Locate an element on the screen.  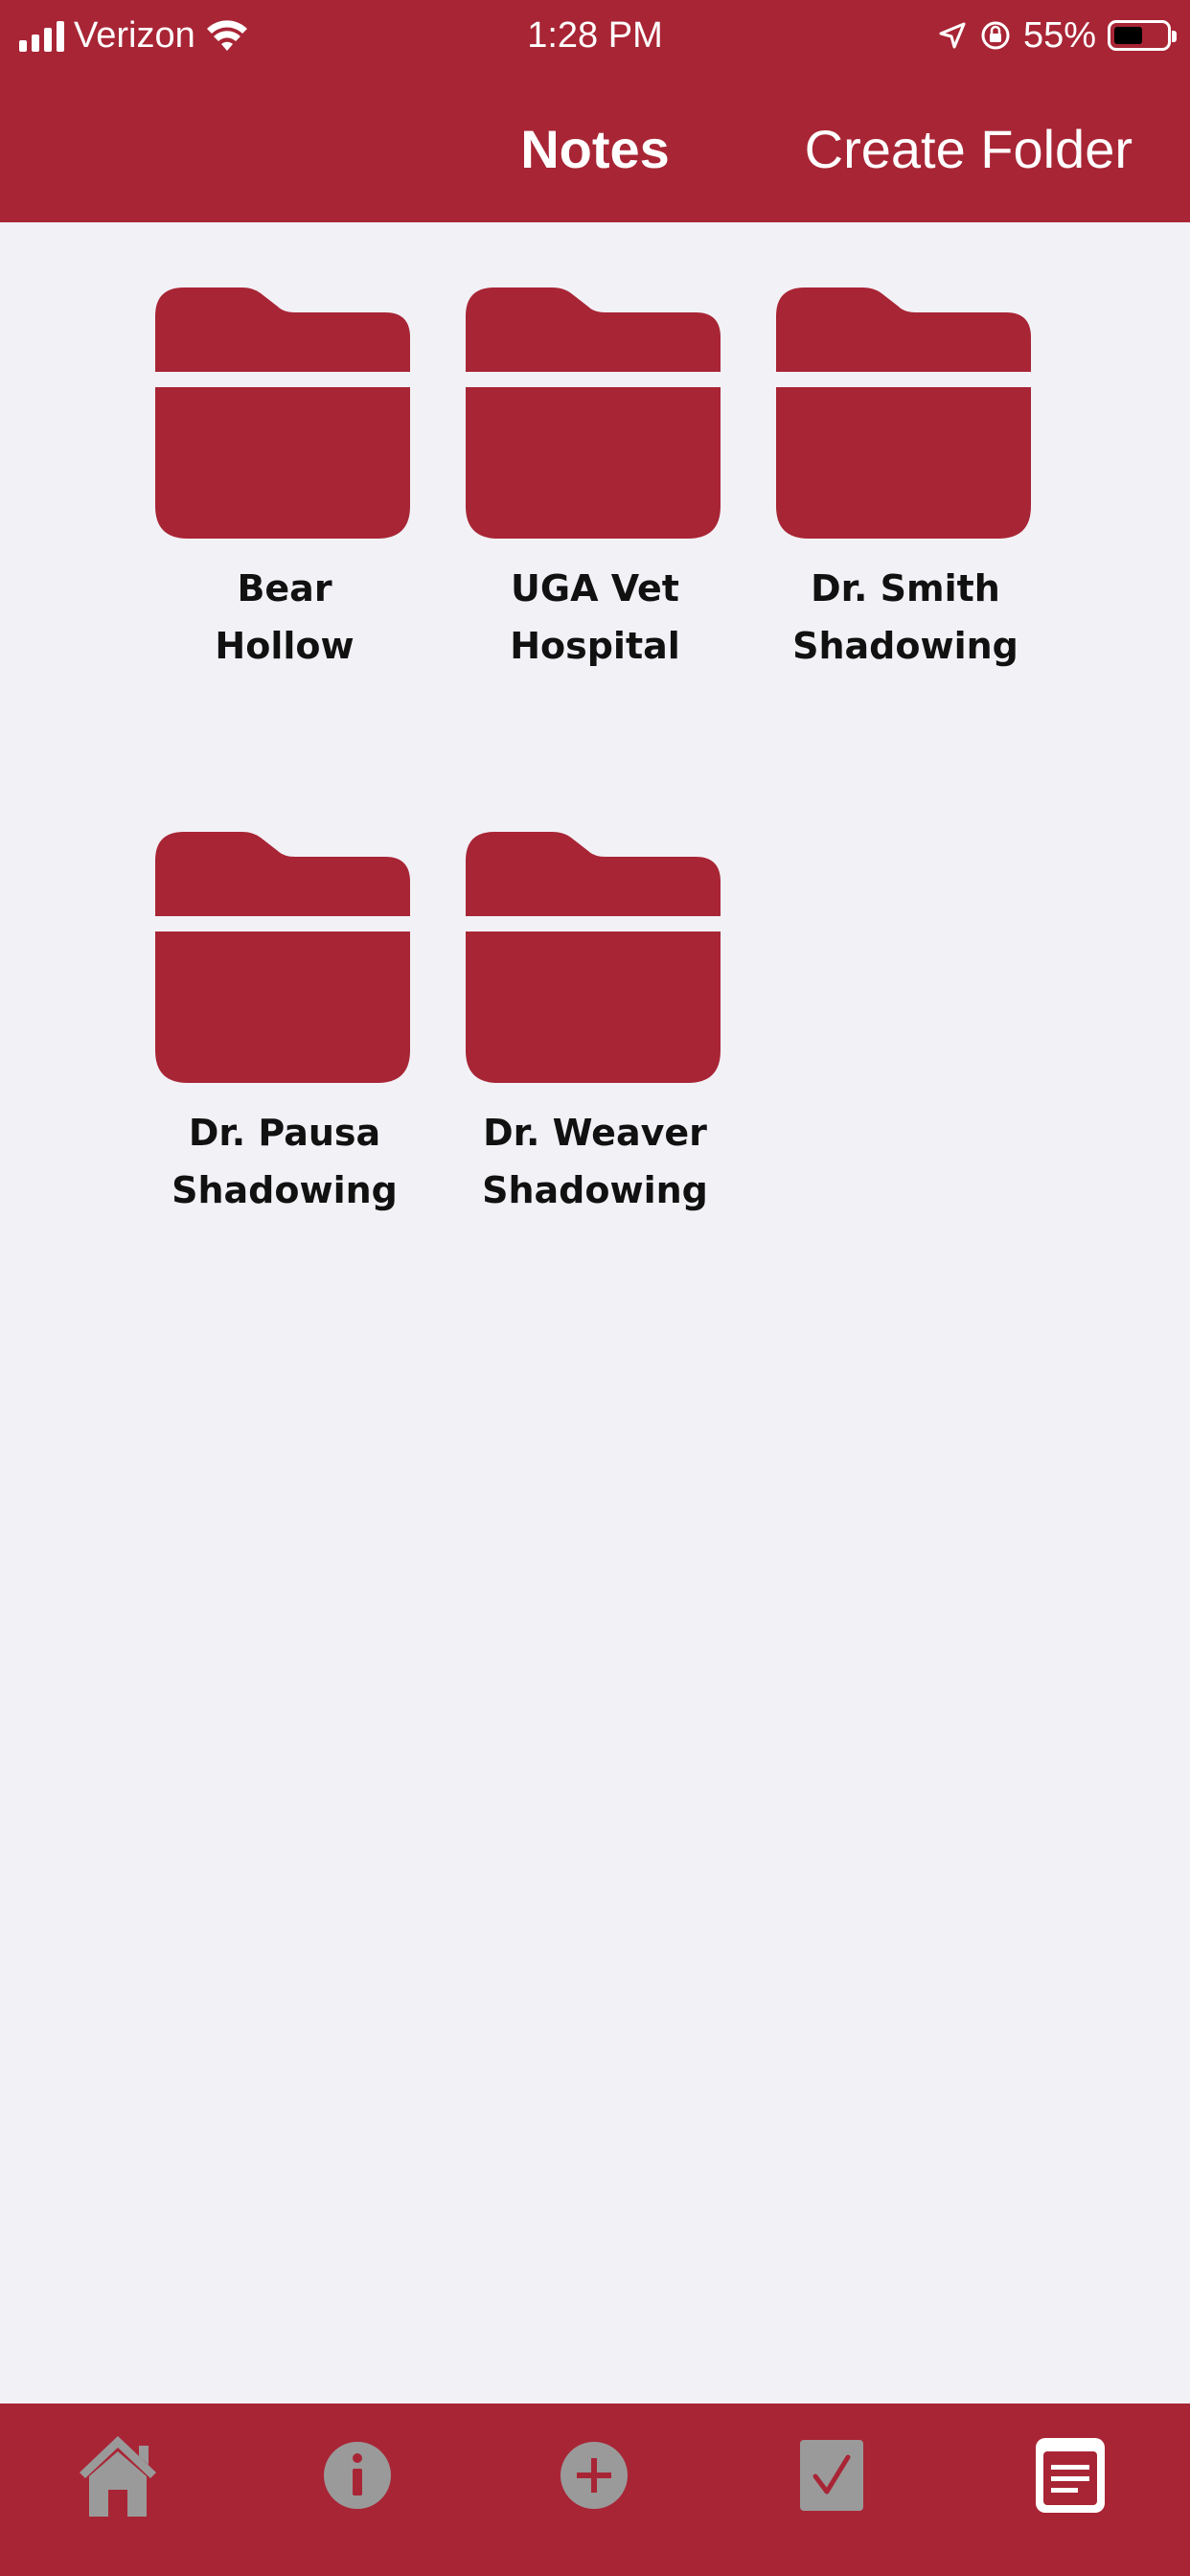
home-icon is located at coordinates (118, 2476).